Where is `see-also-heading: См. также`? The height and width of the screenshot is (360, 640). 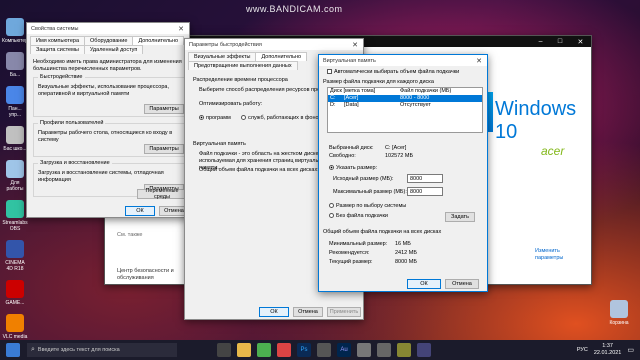
see-also-heading: См. также is located at coordinates (130, 235).